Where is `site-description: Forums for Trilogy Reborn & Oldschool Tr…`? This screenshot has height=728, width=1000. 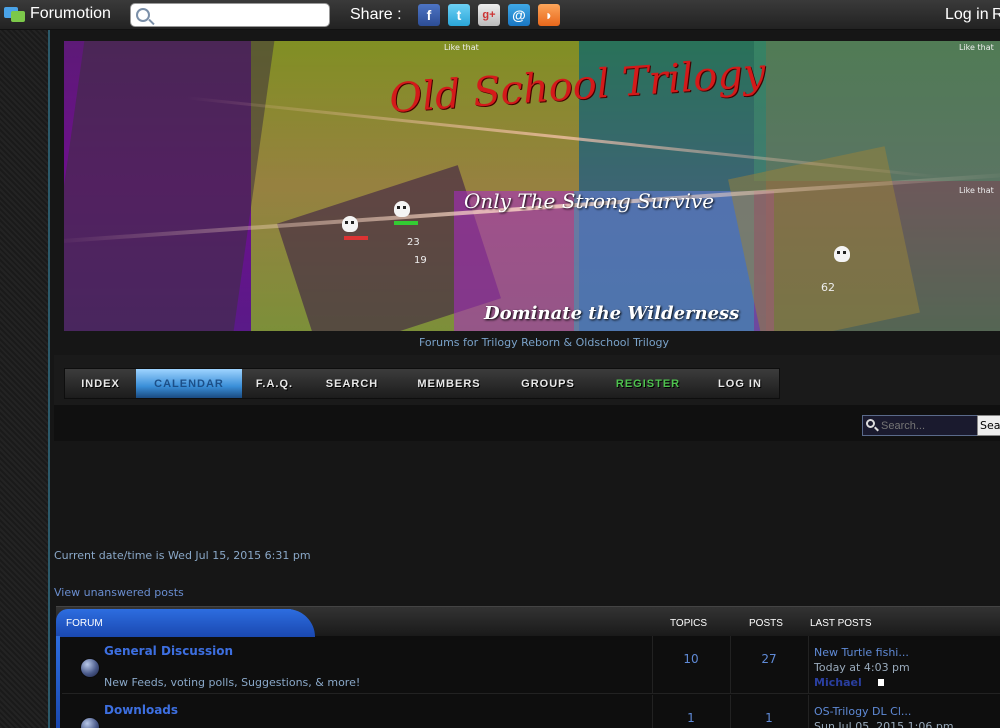 site-description: Forums for Trilogy Reborn & Oldschool Tr… is located at coordinates (544, 342).